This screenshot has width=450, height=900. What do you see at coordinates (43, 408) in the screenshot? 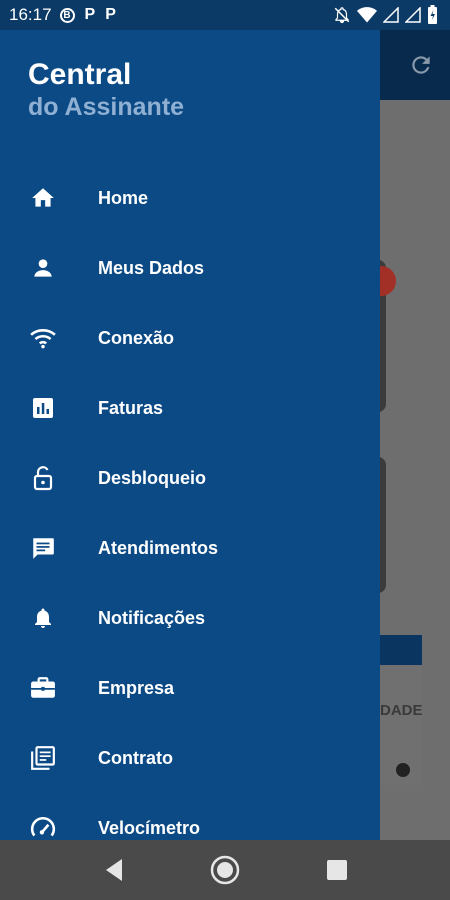
I see `bar-chart-icon` at bounding box center [43, 408].